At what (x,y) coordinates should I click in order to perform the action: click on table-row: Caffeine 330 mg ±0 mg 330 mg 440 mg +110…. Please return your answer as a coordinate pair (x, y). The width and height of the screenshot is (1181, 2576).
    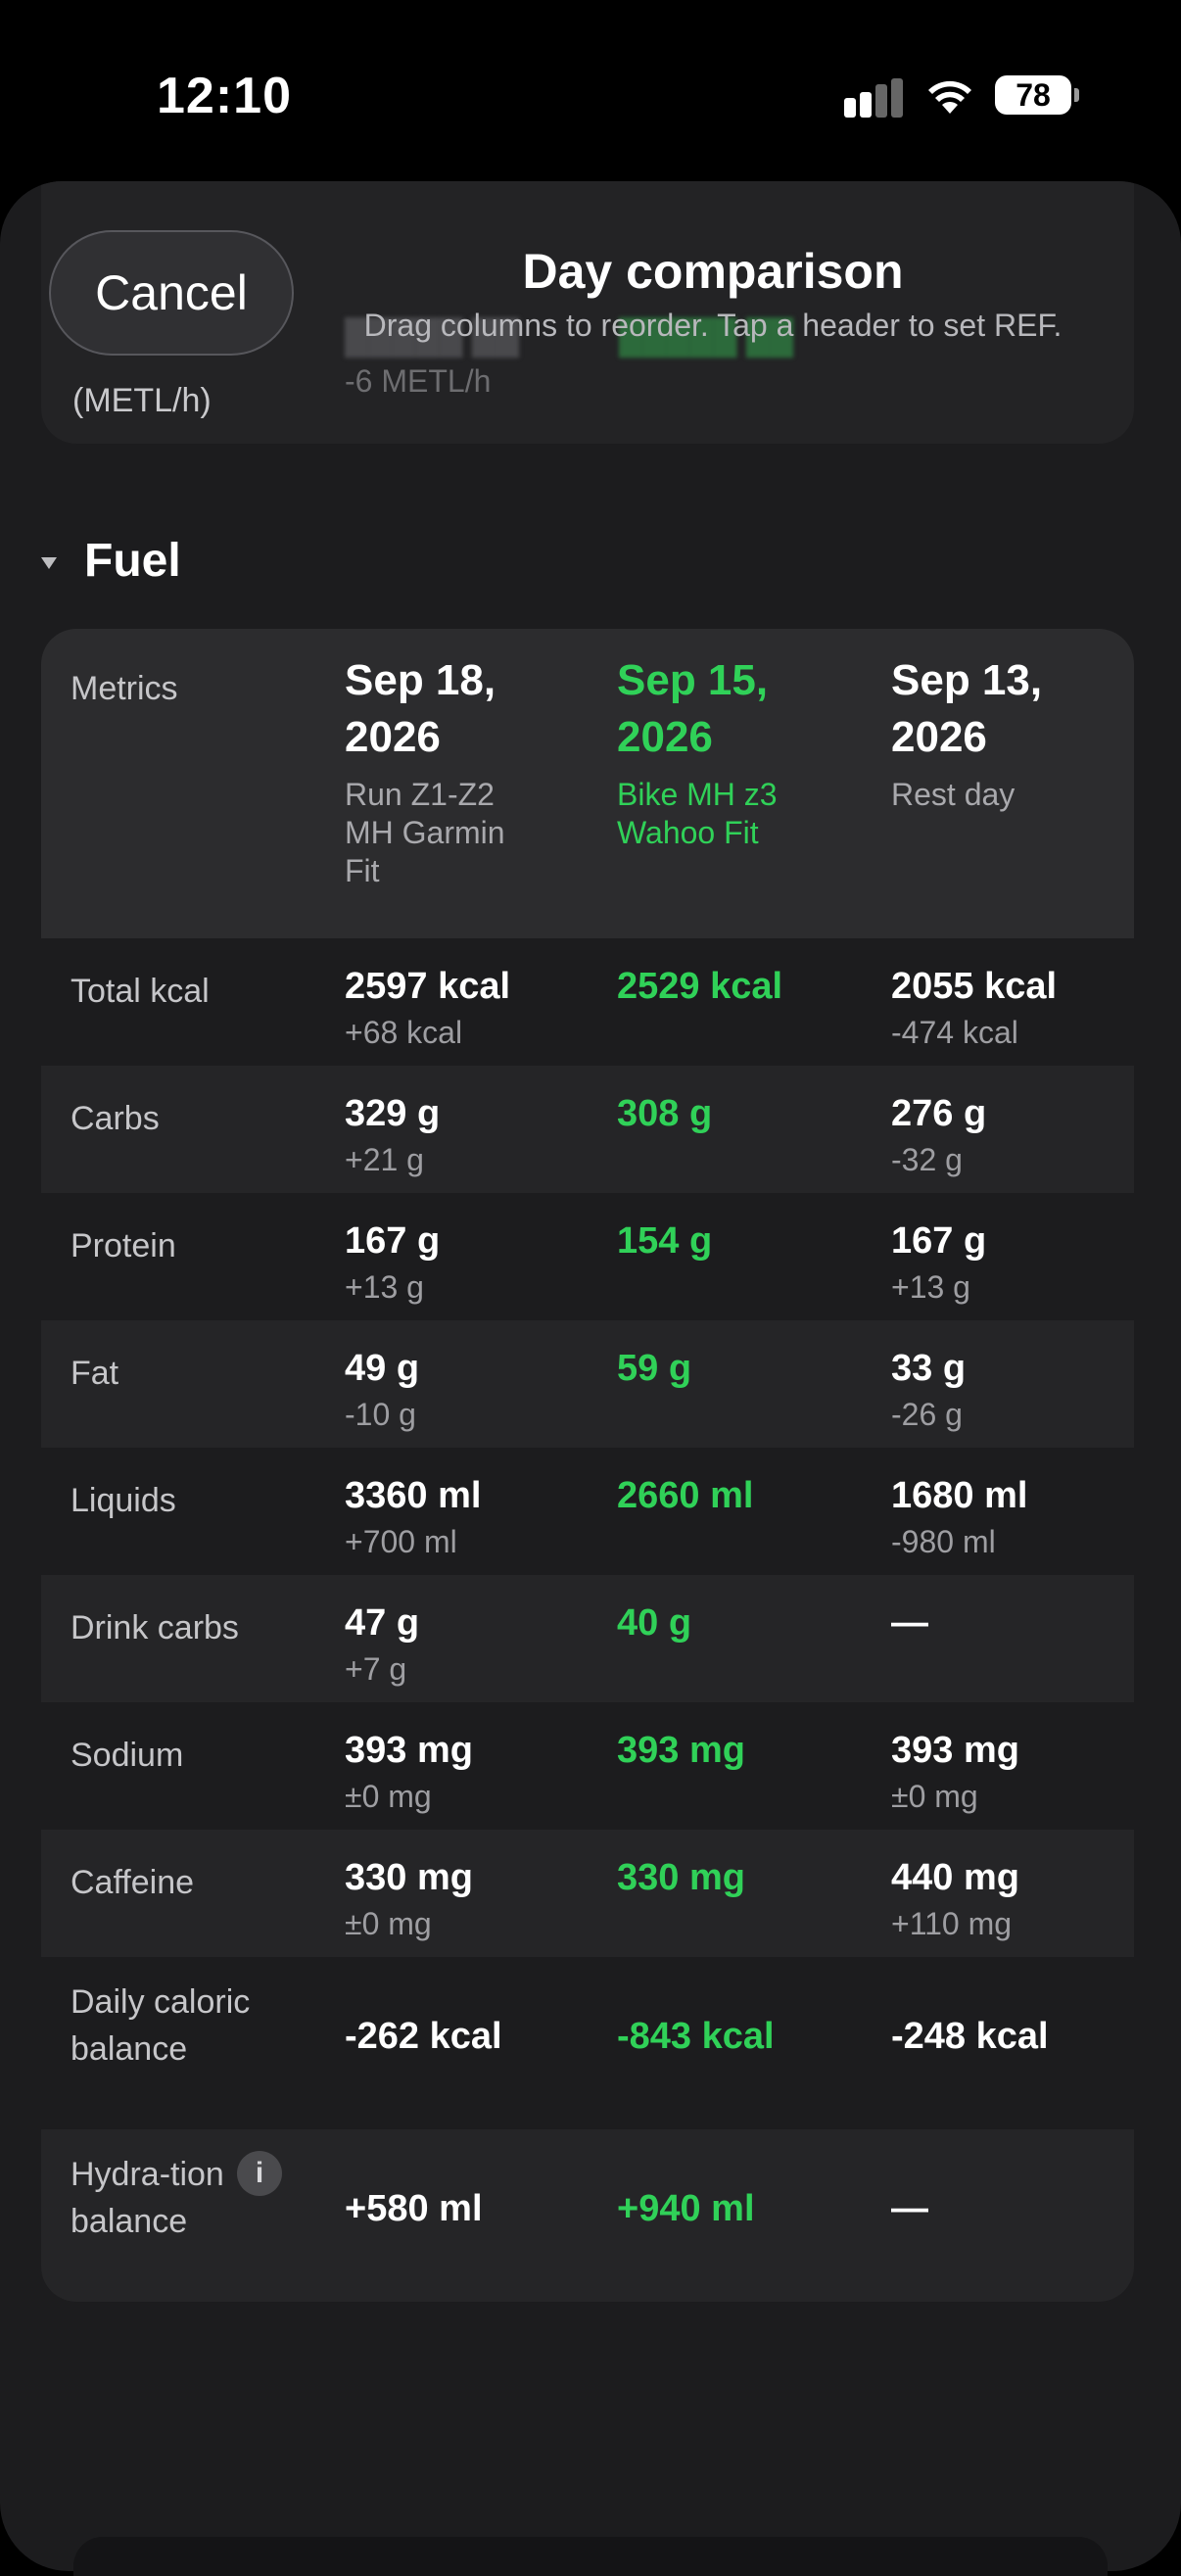
    Looking at the image, I should click on (588, 1894).